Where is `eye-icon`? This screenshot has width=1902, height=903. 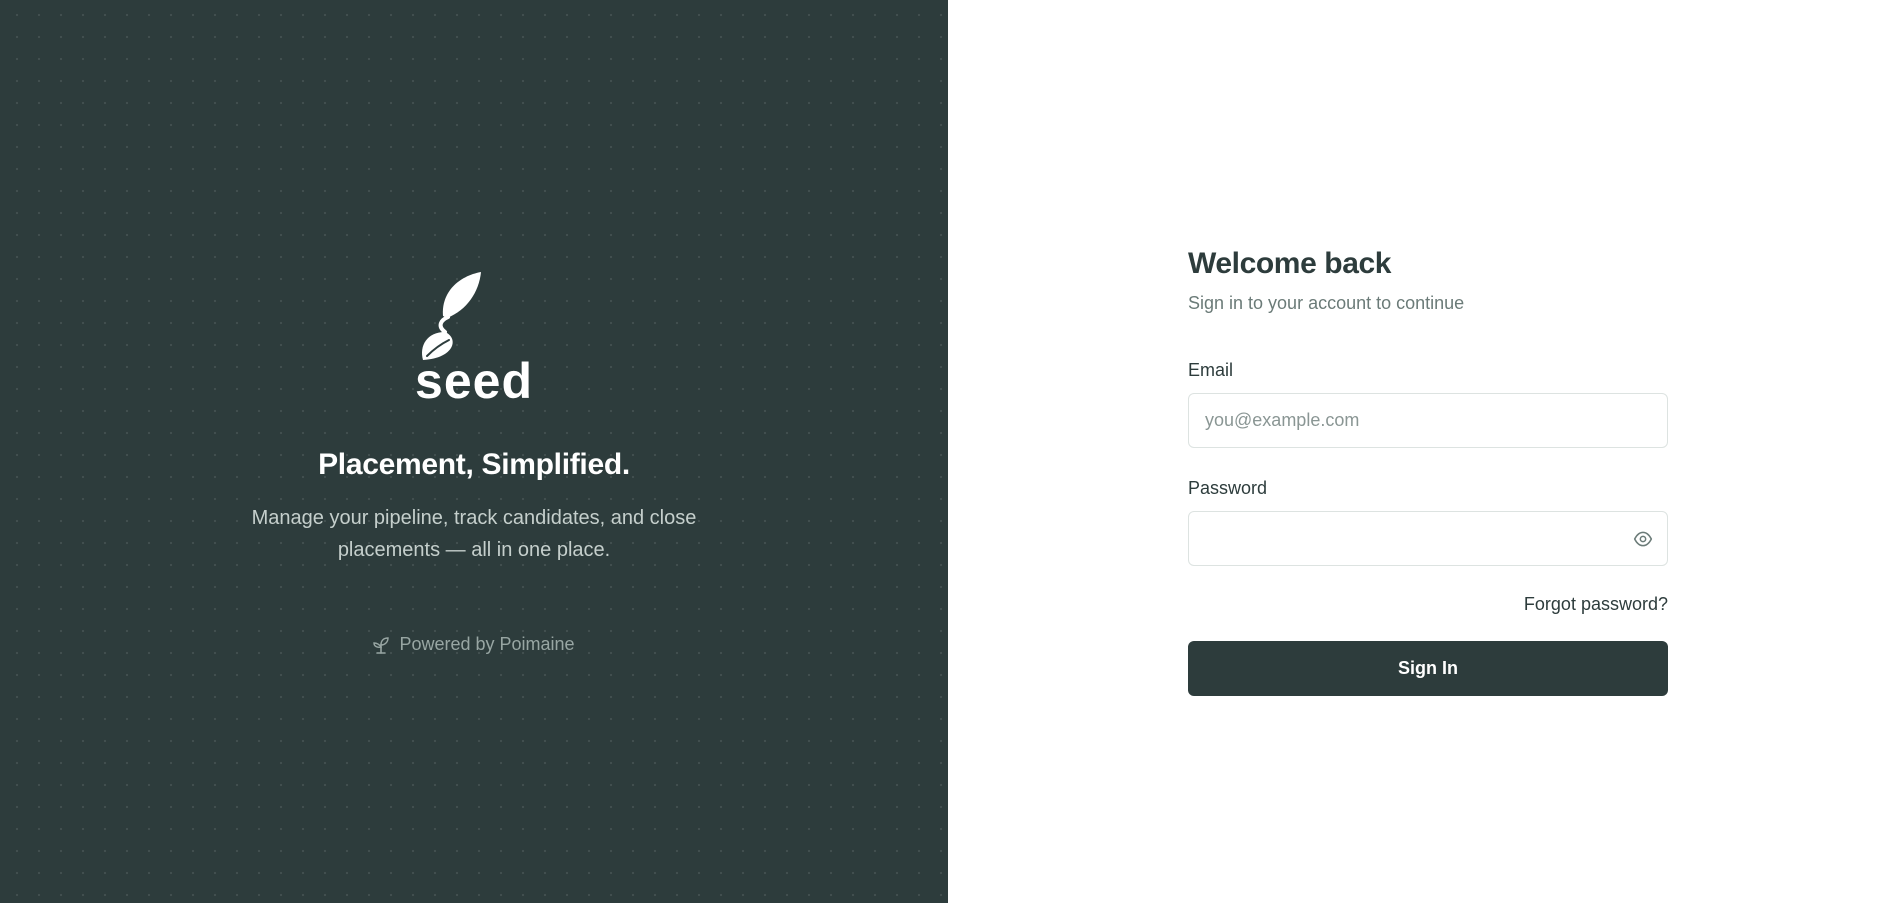 eye-icon is located at coordinates (1643, 539).